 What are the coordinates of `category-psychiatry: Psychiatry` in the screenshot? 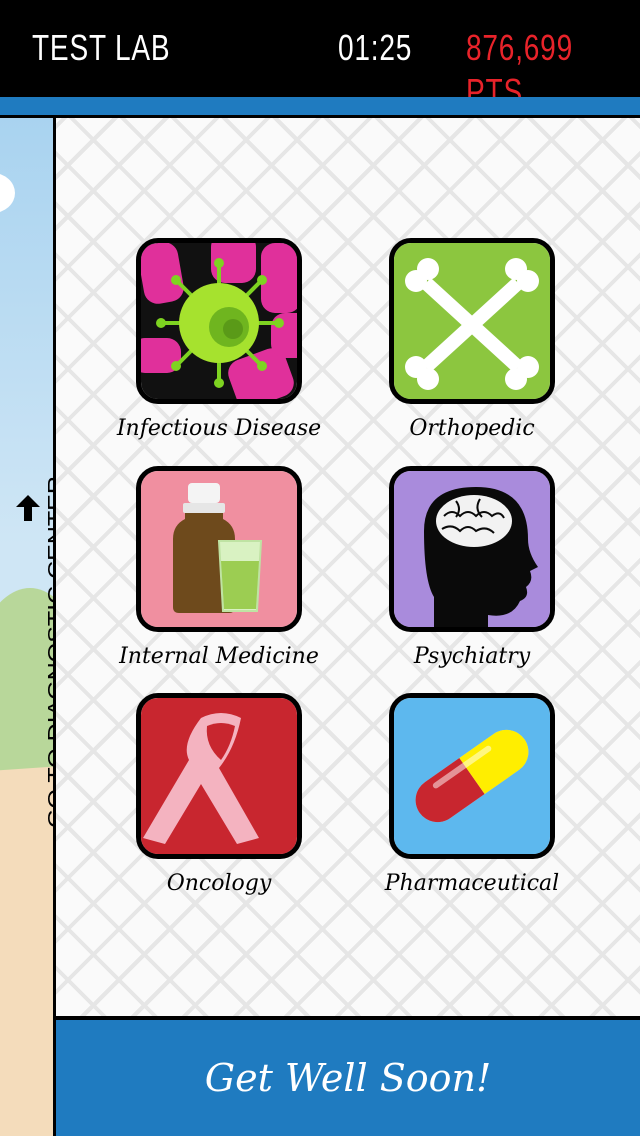 It's located at (472, 567).